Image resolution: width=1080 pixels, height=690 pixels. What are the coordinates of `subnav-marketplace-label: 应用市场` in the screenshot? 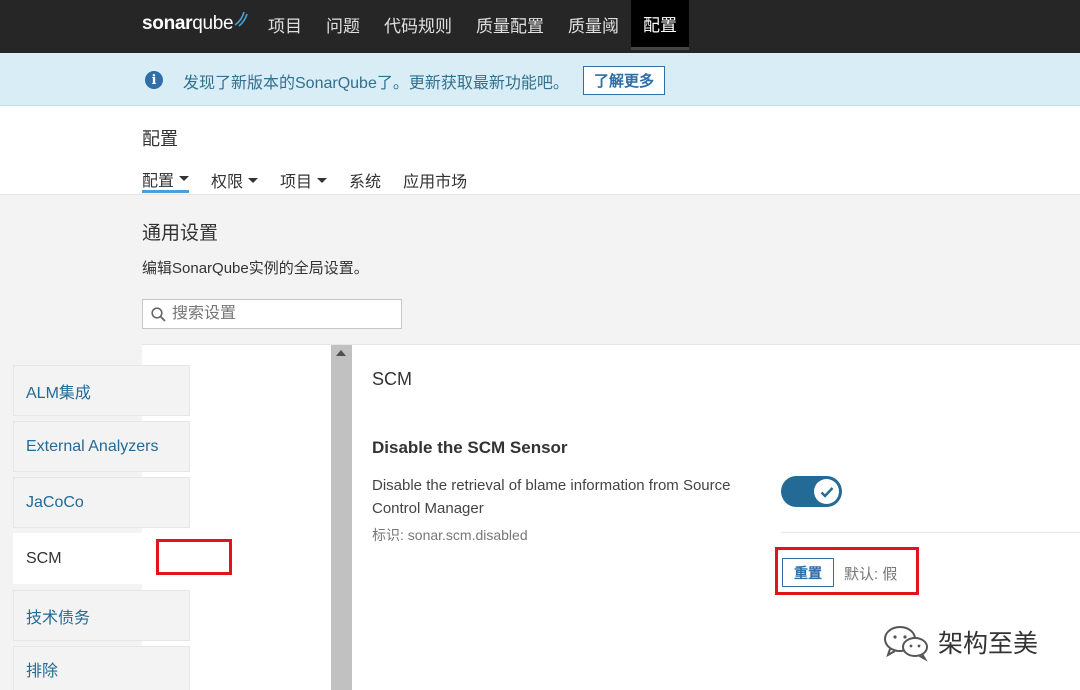 It's located at (435, 182).